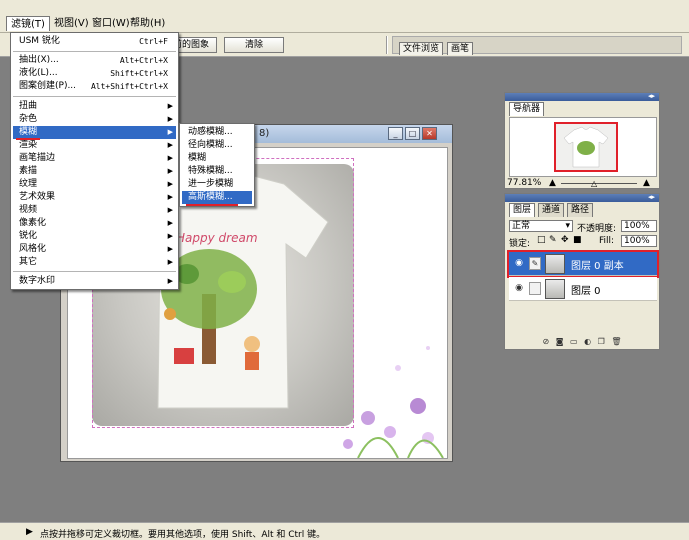 This screenshot has height=540, width=689. I want to click on trash-icon: 🗑, so click(617, 341).